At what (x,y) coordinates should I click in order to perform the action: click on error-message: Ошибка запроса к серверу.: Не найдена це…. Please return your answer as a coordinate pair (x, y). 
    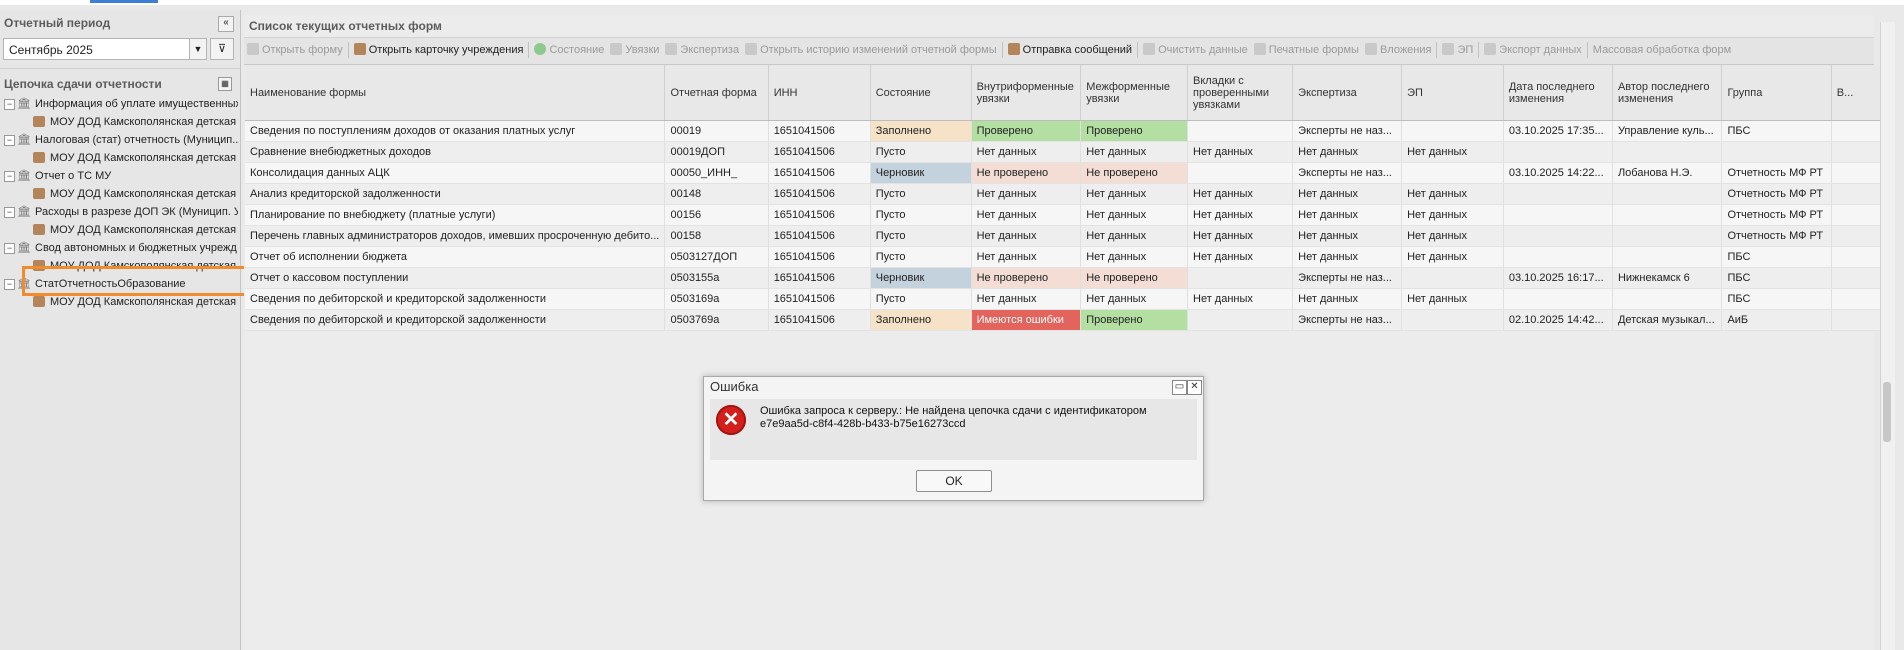
    Looking at the image, I should click on (970, 418).